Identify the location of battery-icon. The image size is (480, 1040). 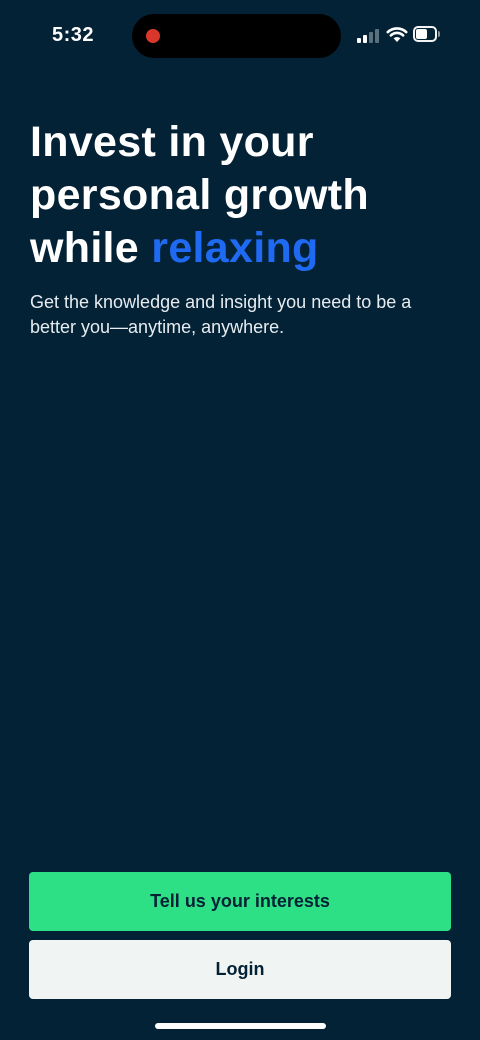
(427, 35).